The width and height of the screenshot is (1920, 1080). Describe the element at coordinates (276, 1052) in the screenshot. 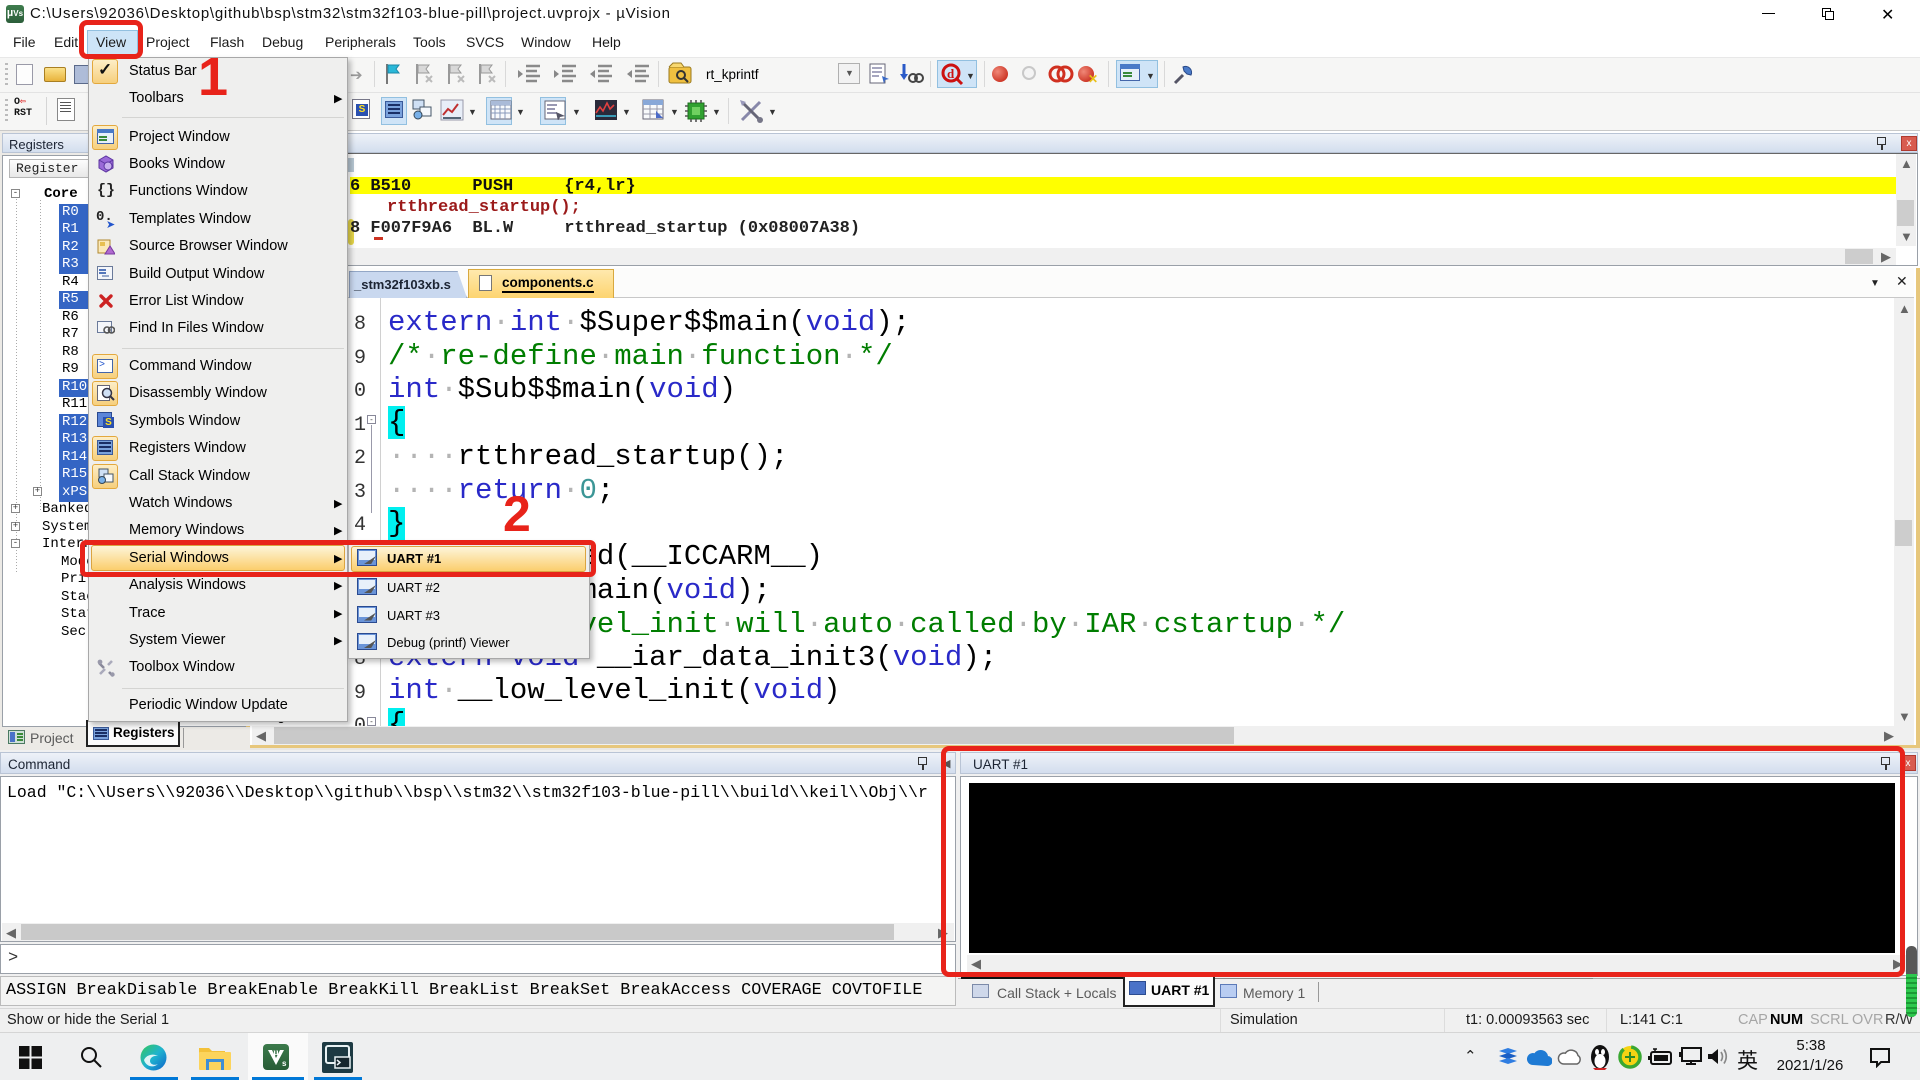

I see `svg-text: µ` at that location.